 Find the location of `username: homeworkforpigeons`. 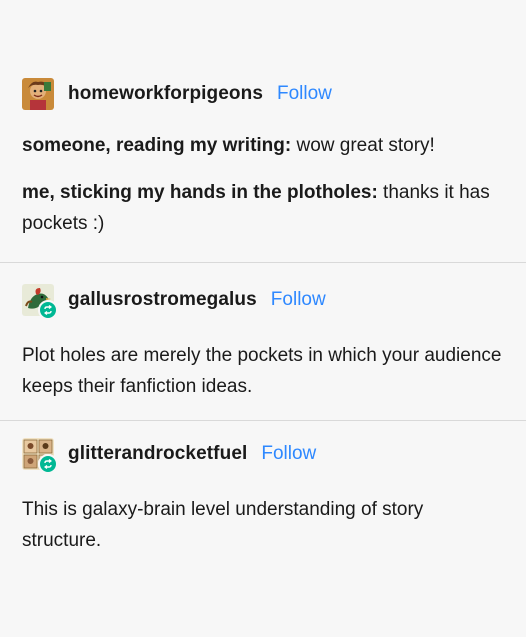

username: homeworkforpigeons is located at coordinates (165, 94).